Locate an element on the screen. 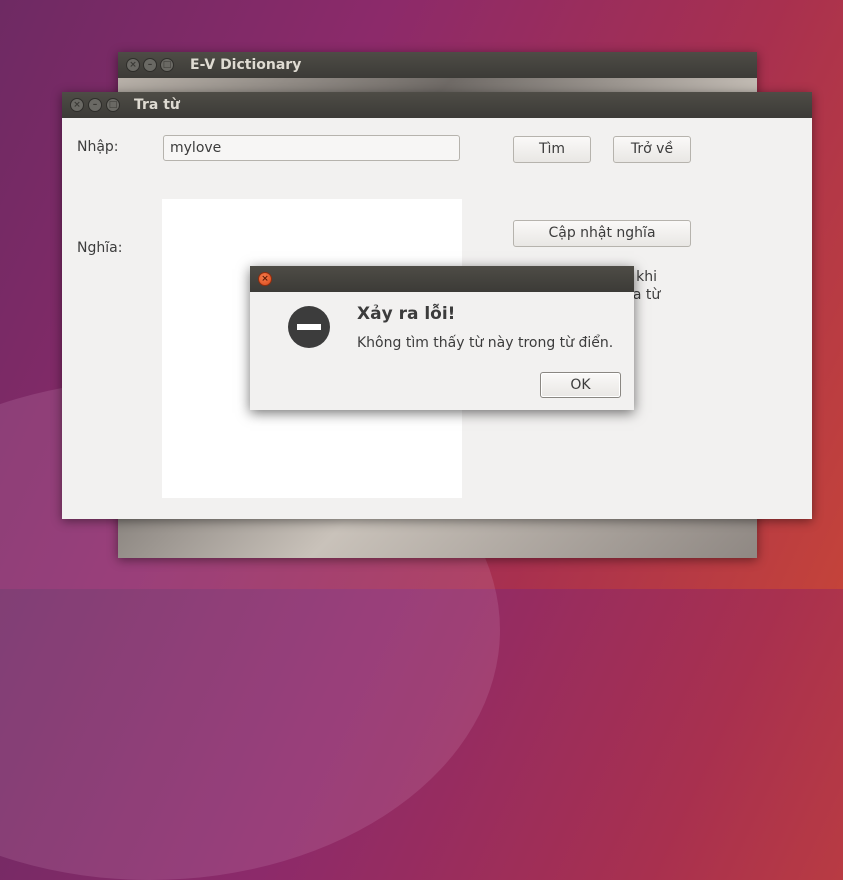  window-title: E-V Dictionary is located at coordinates (246, 65).